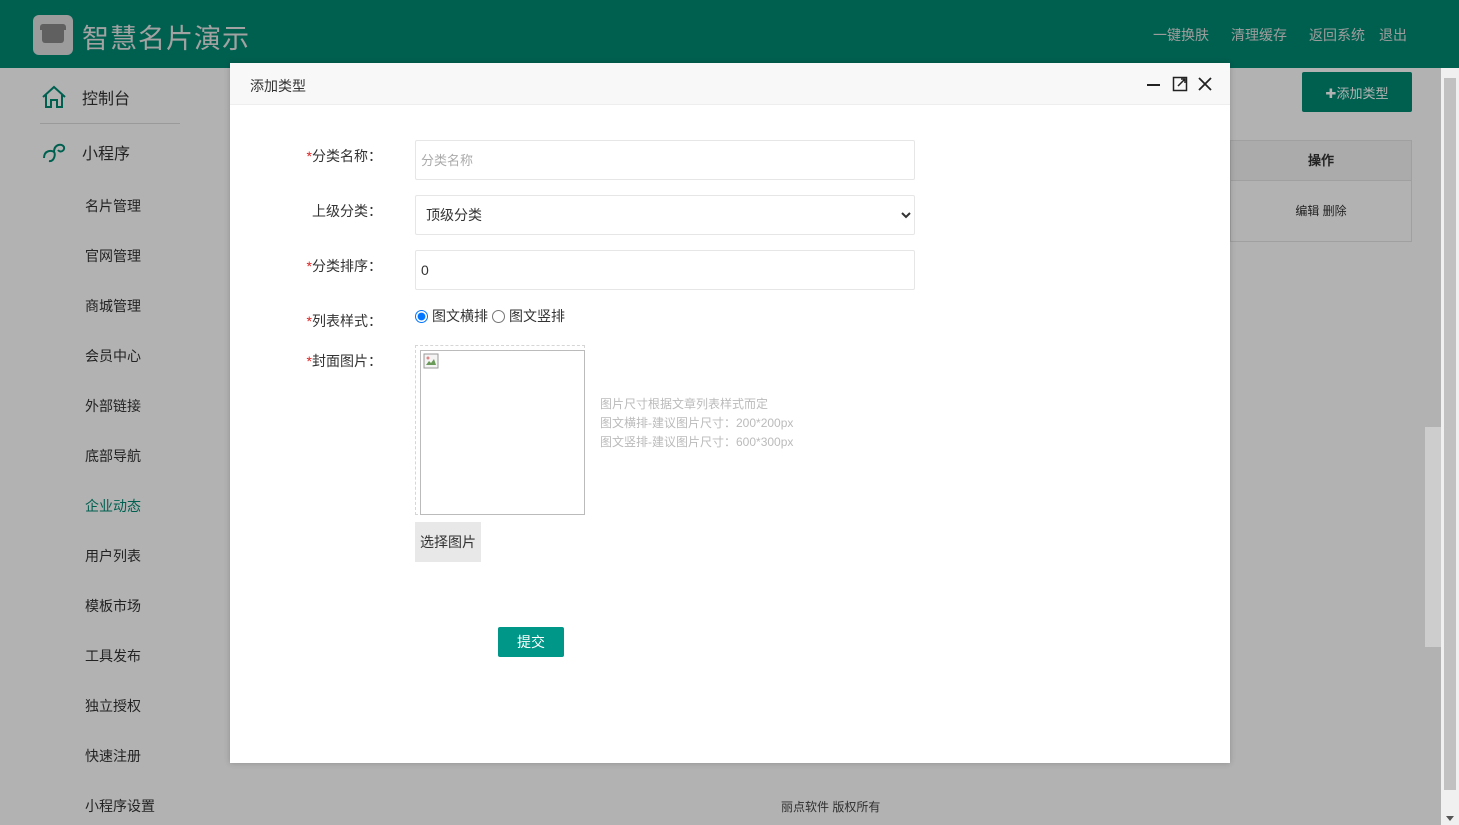 The width and height of the screenshot is (1459, 825). I want to click on dialog-header: 添加类型, so click(730, 84).